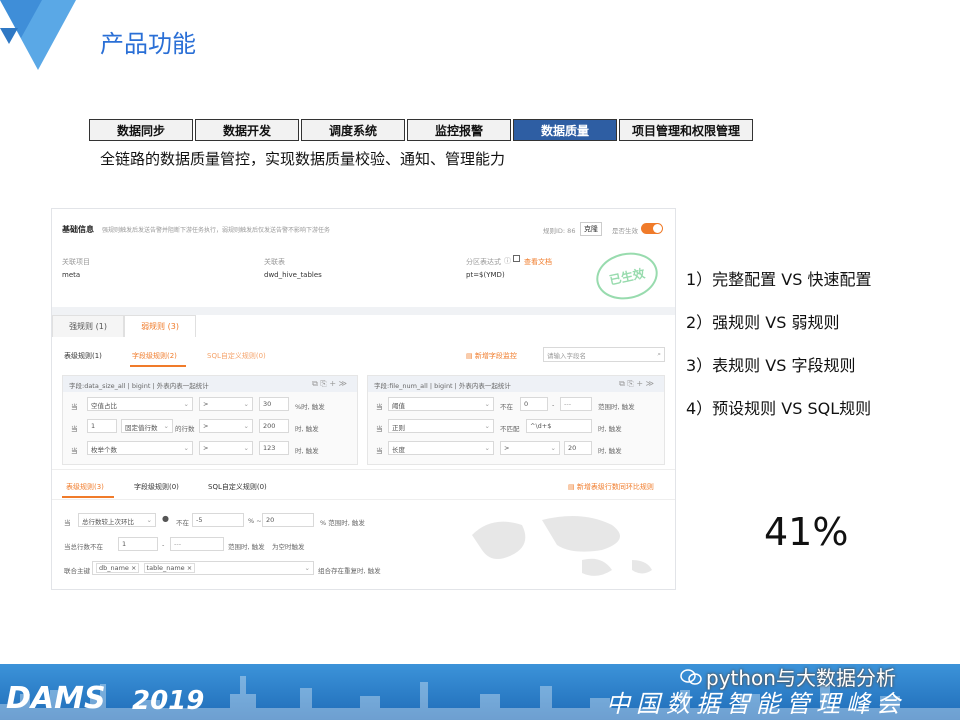  Describe the element at coordinates (565, 130) in the screenshot. I see `tab-data-quality: 数据质量` at that location.